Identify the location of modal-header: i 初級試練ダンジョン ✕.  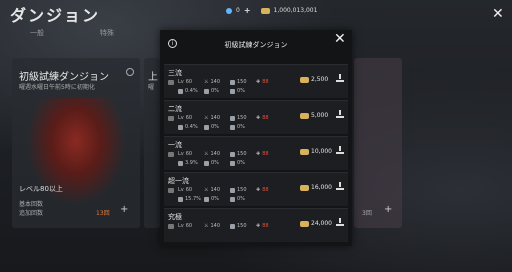
(256, 45).